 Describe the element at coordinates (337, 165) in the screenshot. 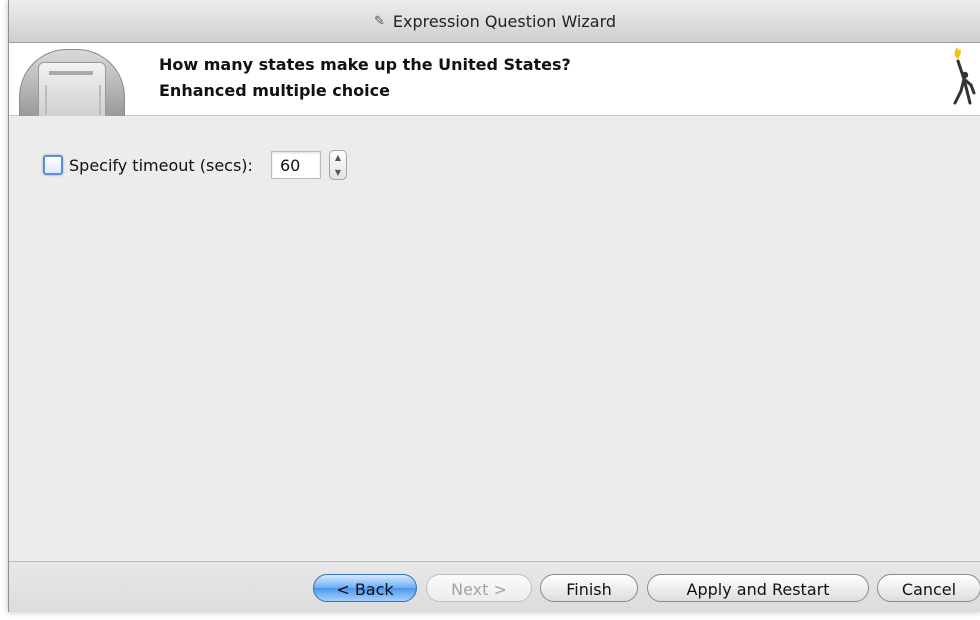

I see `timeout-stepper: ▲ ▼` at that location.